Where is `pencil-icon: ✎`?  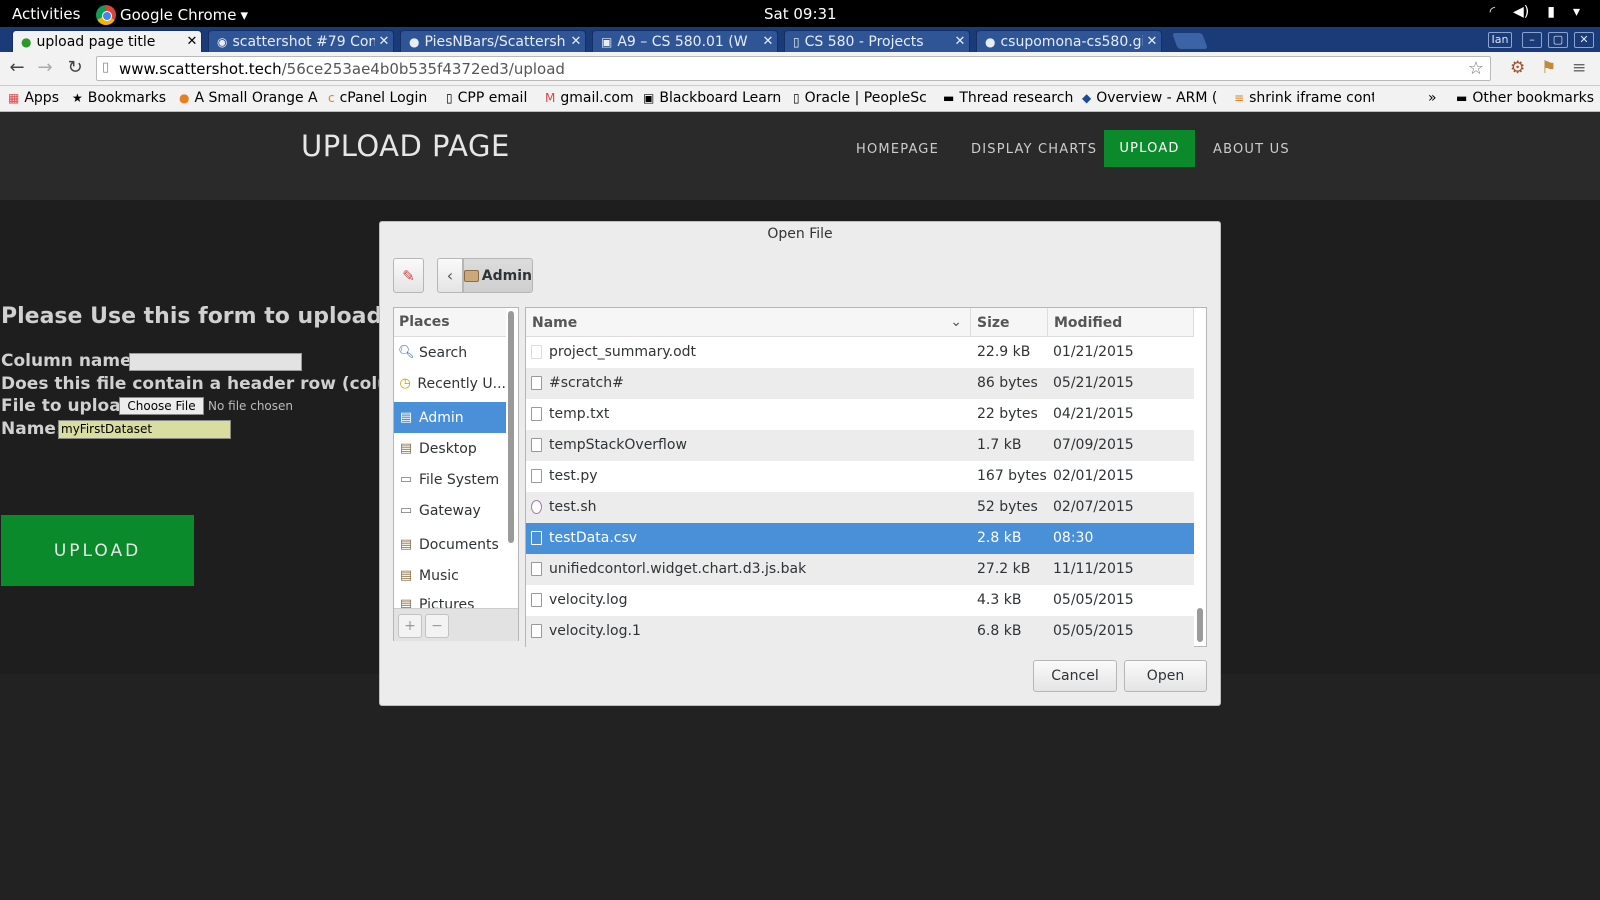 pencil-icon: ✎ is located at coordinates (408, 275).